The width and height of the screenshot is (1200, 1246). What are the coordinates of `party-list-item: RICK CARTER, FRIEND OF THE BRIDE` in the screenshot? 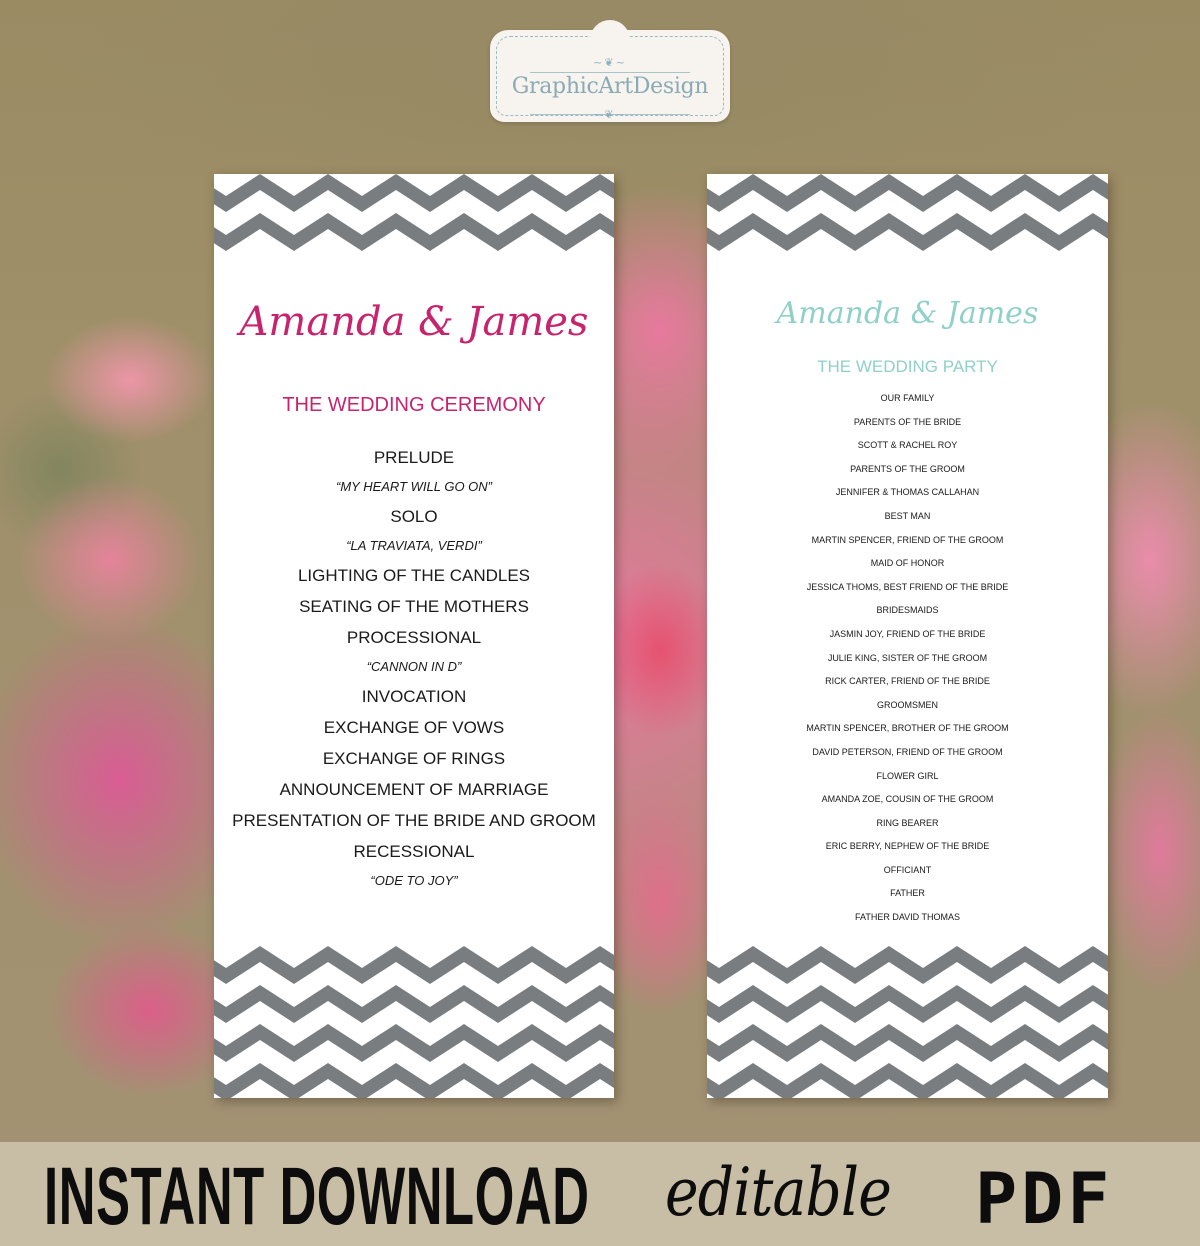 It's located at (907, 681).